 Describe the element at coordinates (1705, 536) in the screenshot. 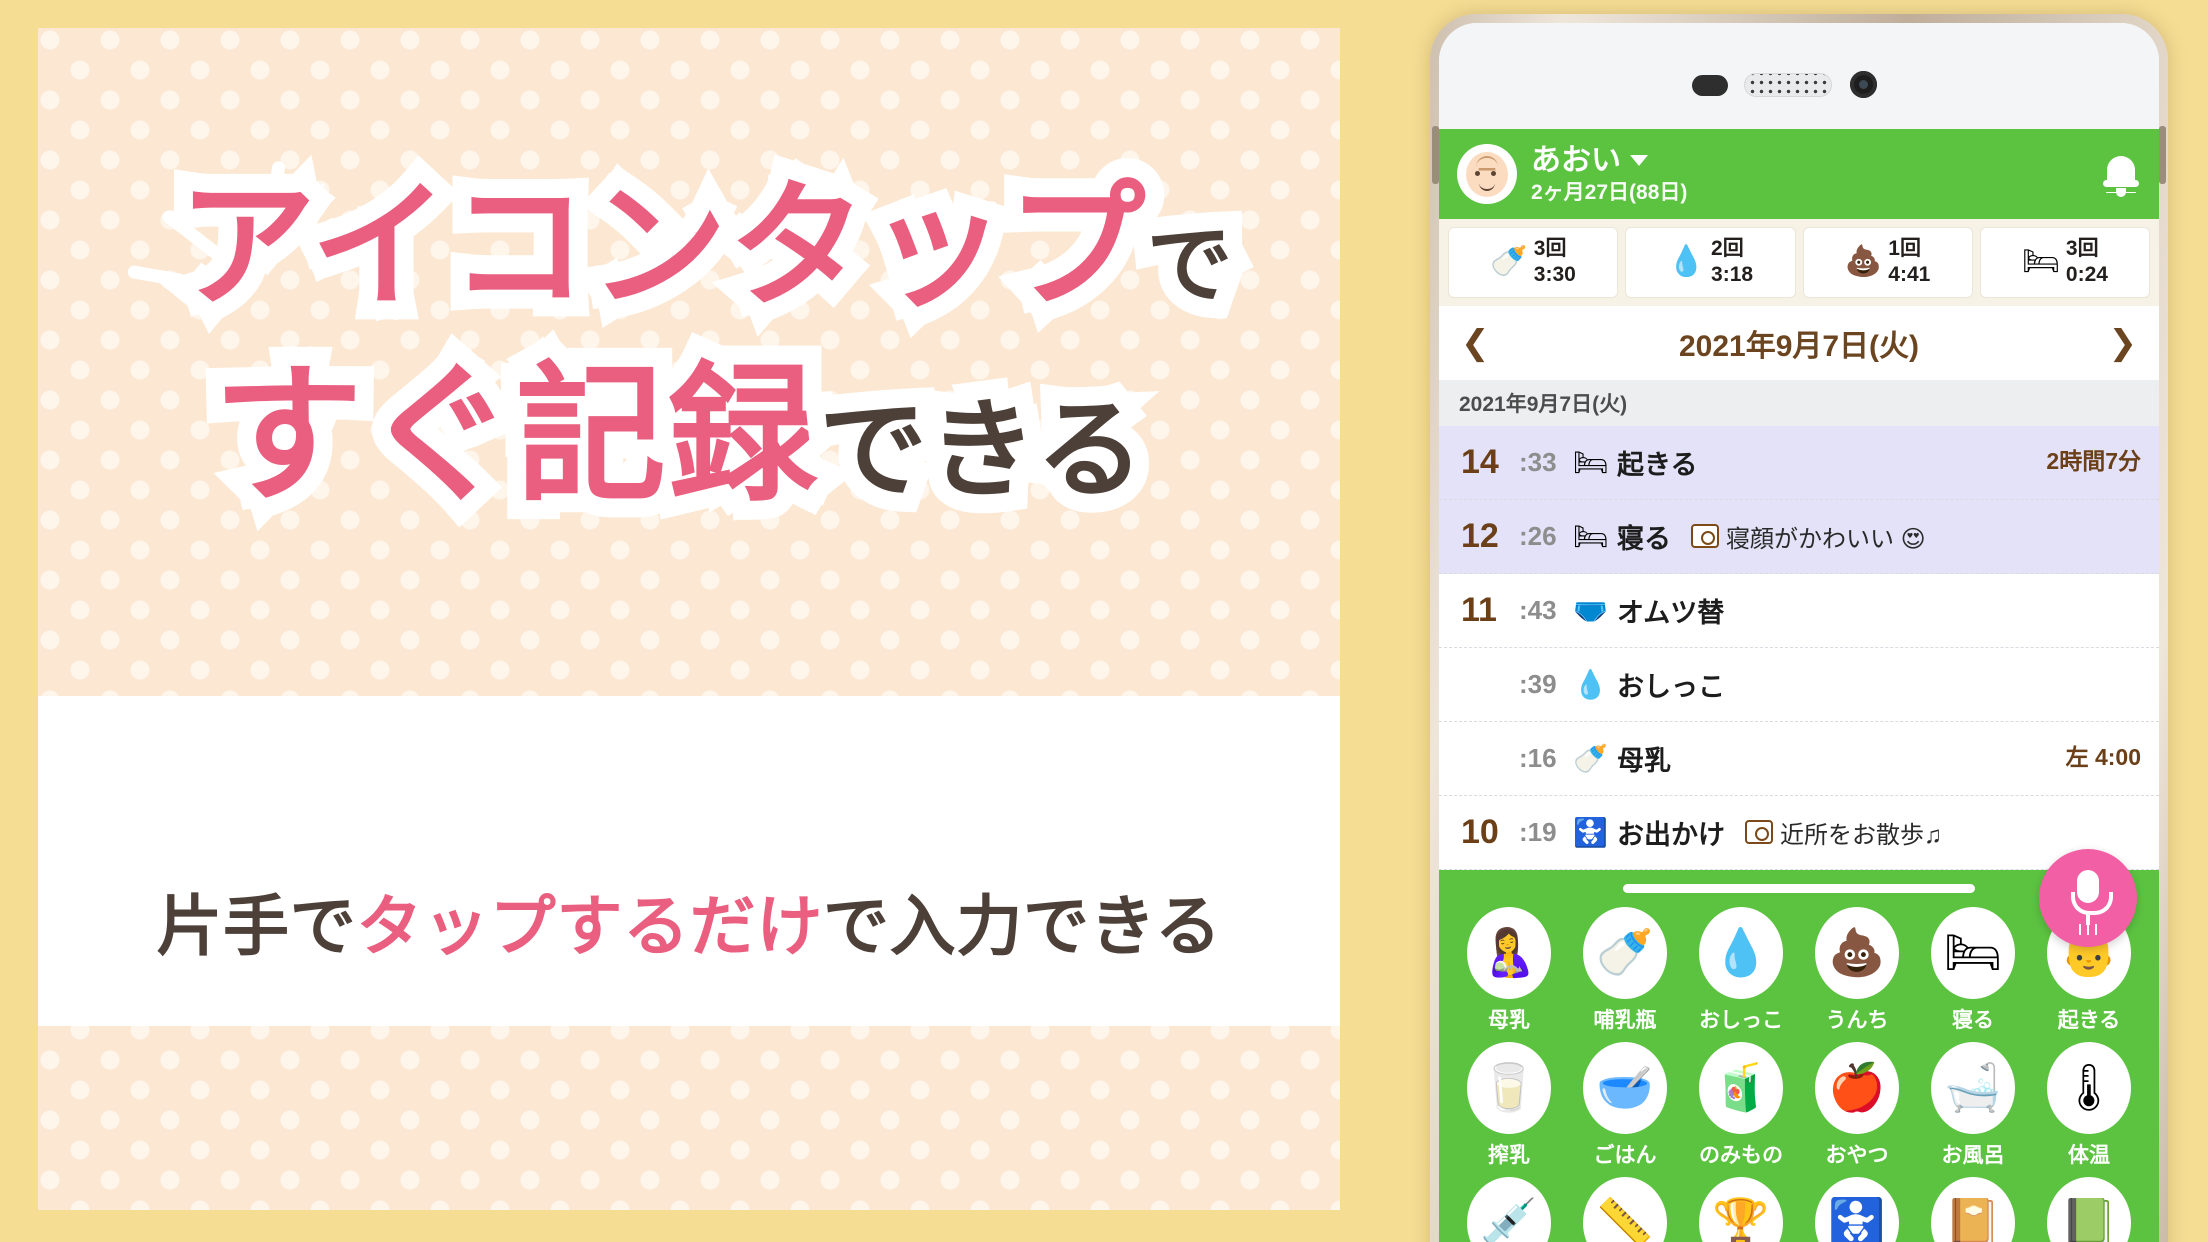

I see `camera-icon` at that location.